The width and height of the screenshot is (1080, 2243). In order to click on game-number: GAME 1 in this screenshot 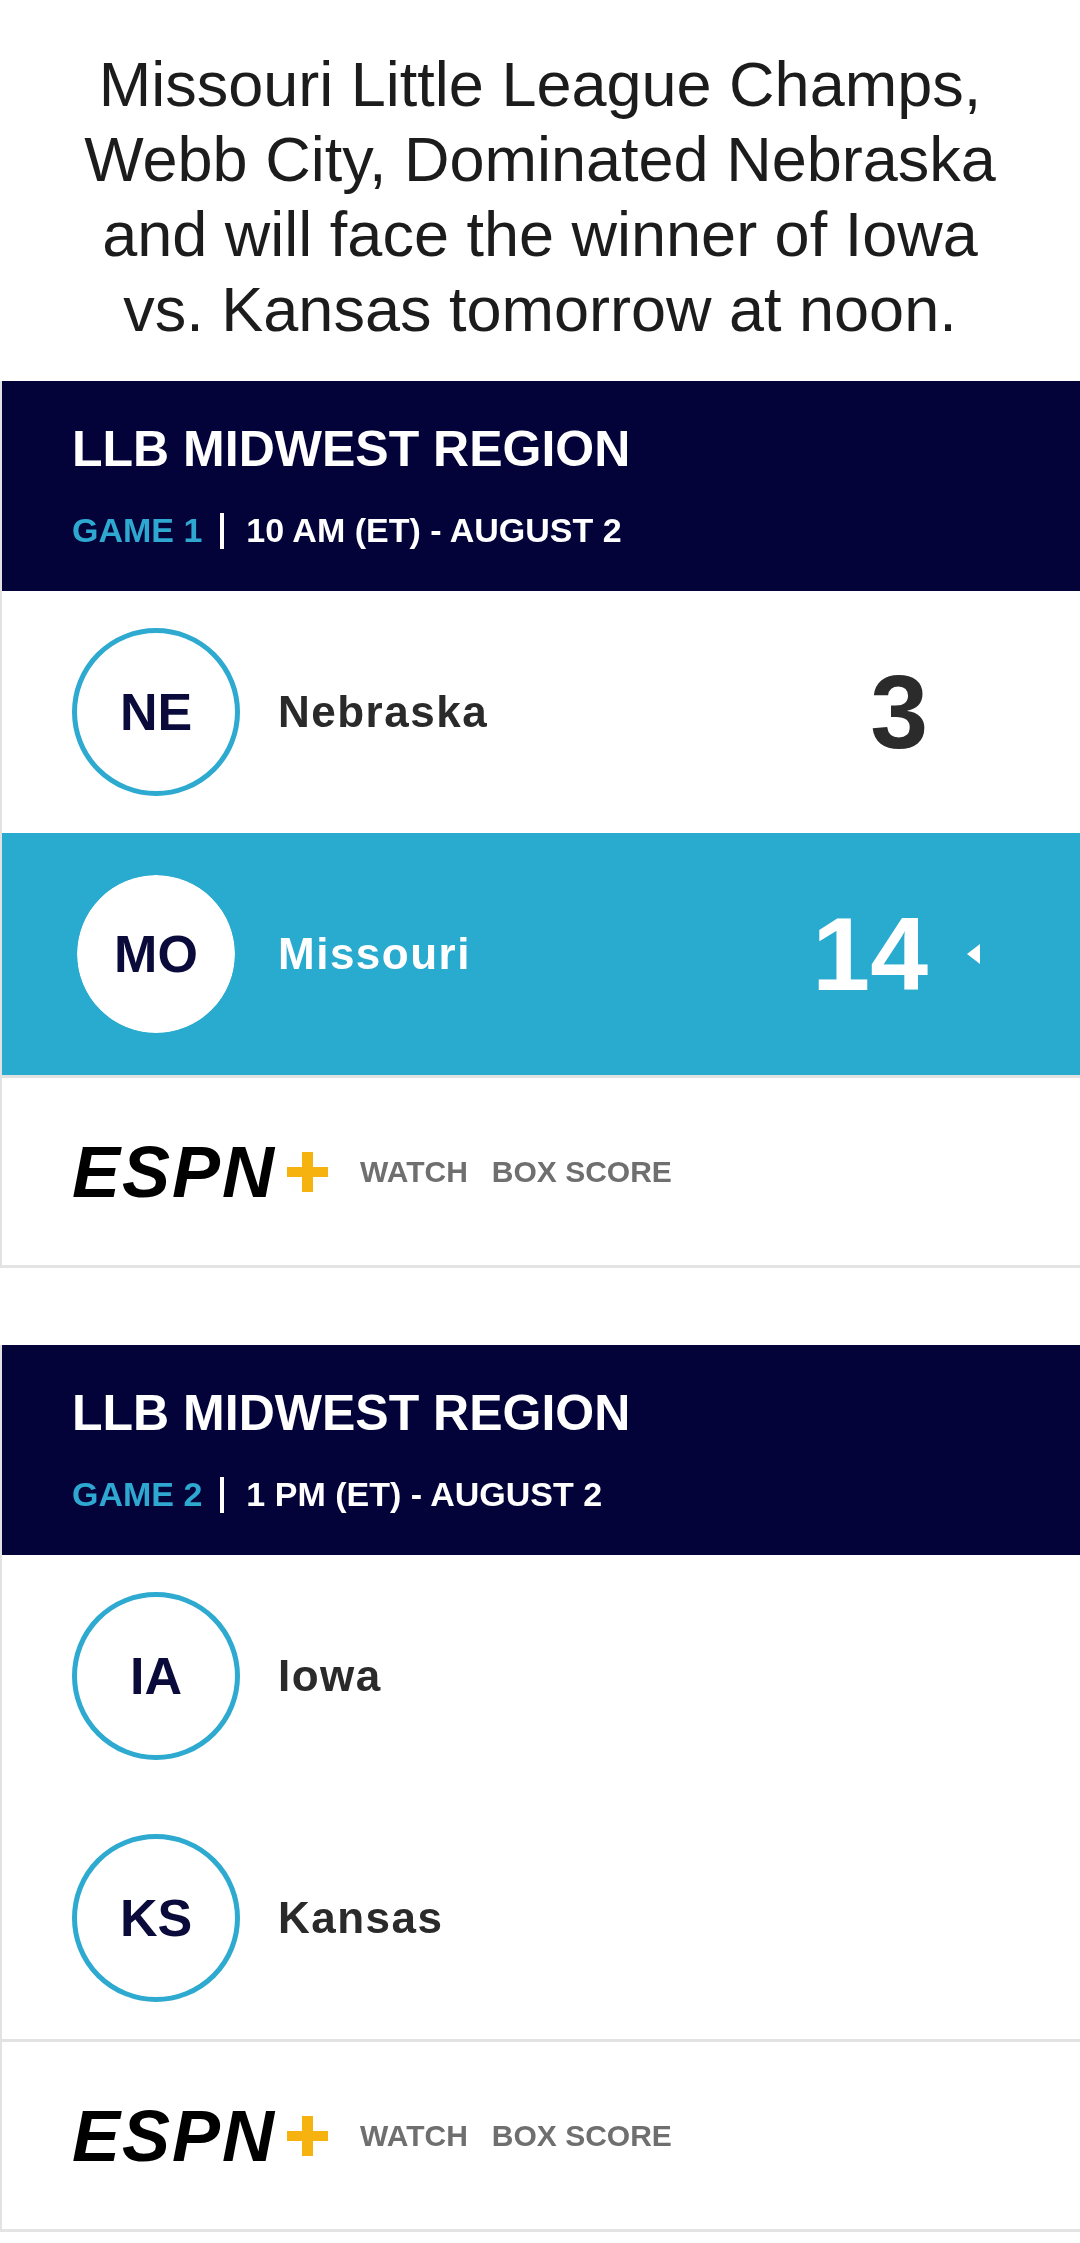, I will do `click(137, 530)`.